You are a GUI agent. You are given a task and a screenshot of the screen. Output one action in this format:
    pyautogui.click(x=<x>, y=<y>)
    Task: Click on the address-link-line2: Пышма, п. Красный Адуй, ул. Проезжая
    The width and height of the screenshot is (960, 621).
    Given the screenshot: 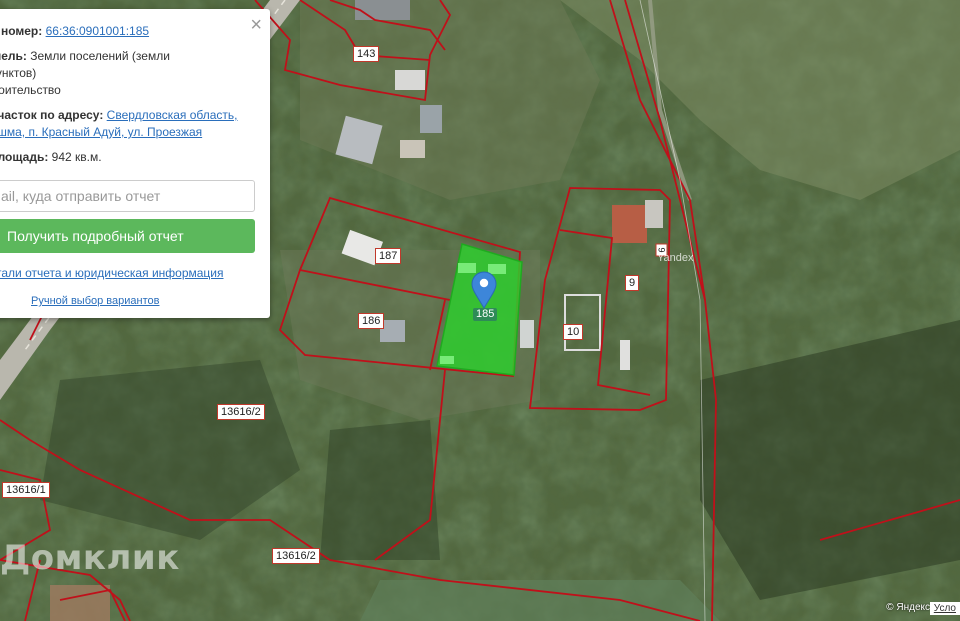 What is the action you would take?
    pyautogui.click(x=101, y=132)
    